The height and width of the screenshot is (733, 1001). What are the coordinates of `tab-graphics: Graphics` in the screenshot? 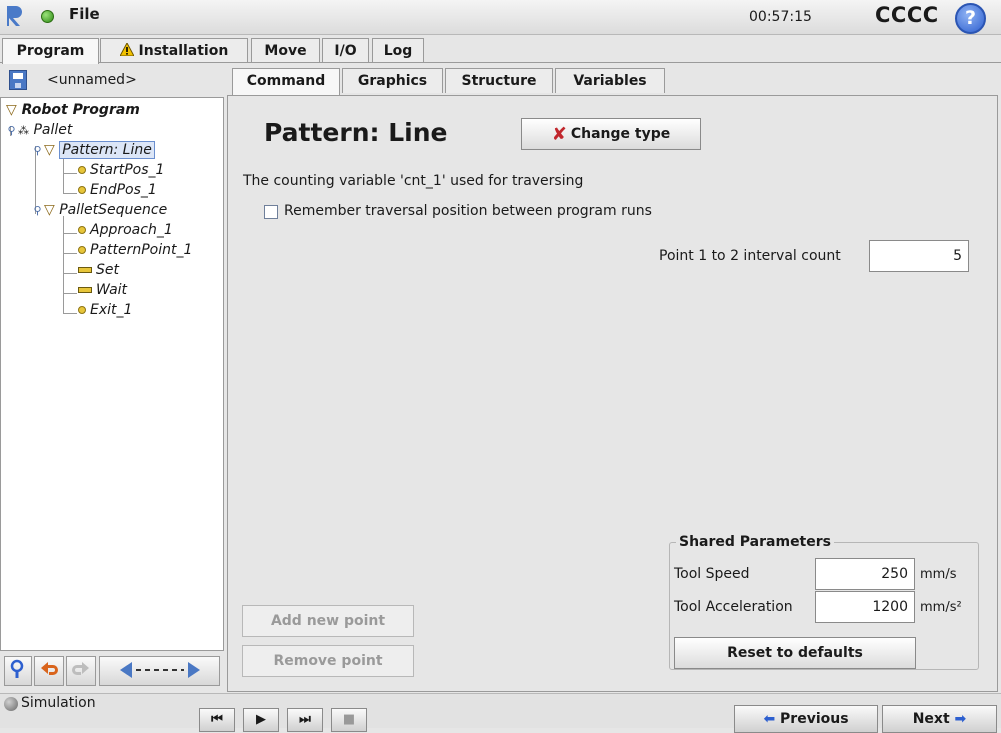 It's located at (392, 80).